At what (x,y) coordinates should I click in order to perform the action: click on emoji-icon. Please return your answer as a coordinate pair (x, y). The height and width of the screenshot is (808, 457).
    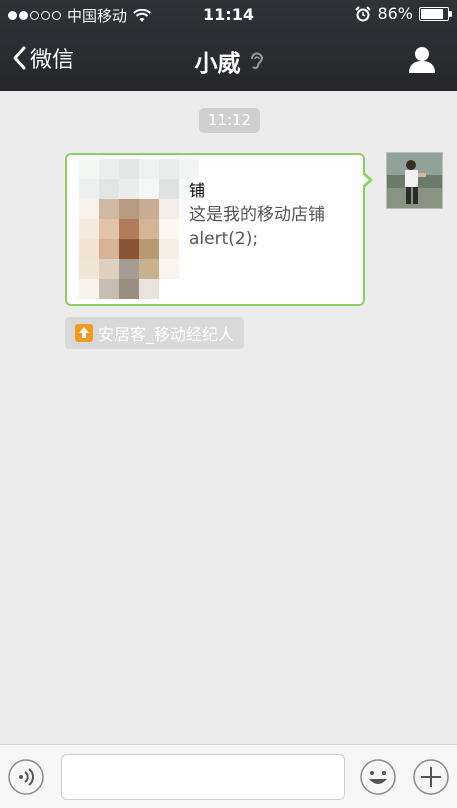
    Looking at the image, I should click on (378, 777).